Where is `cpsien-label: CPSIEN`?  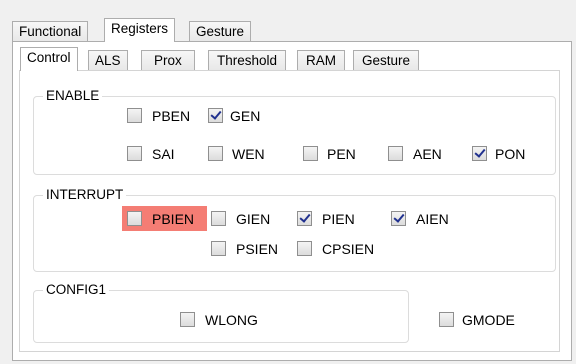 cpsien-label: CPSIEN is located at coordinates (348, 249).